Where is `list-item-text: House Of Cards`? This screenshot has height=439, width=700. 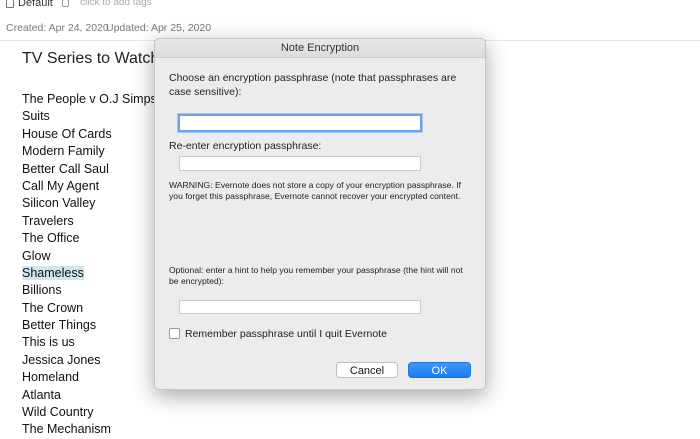
list-item-text: House Of Cards is located at coordinates (67, 133).